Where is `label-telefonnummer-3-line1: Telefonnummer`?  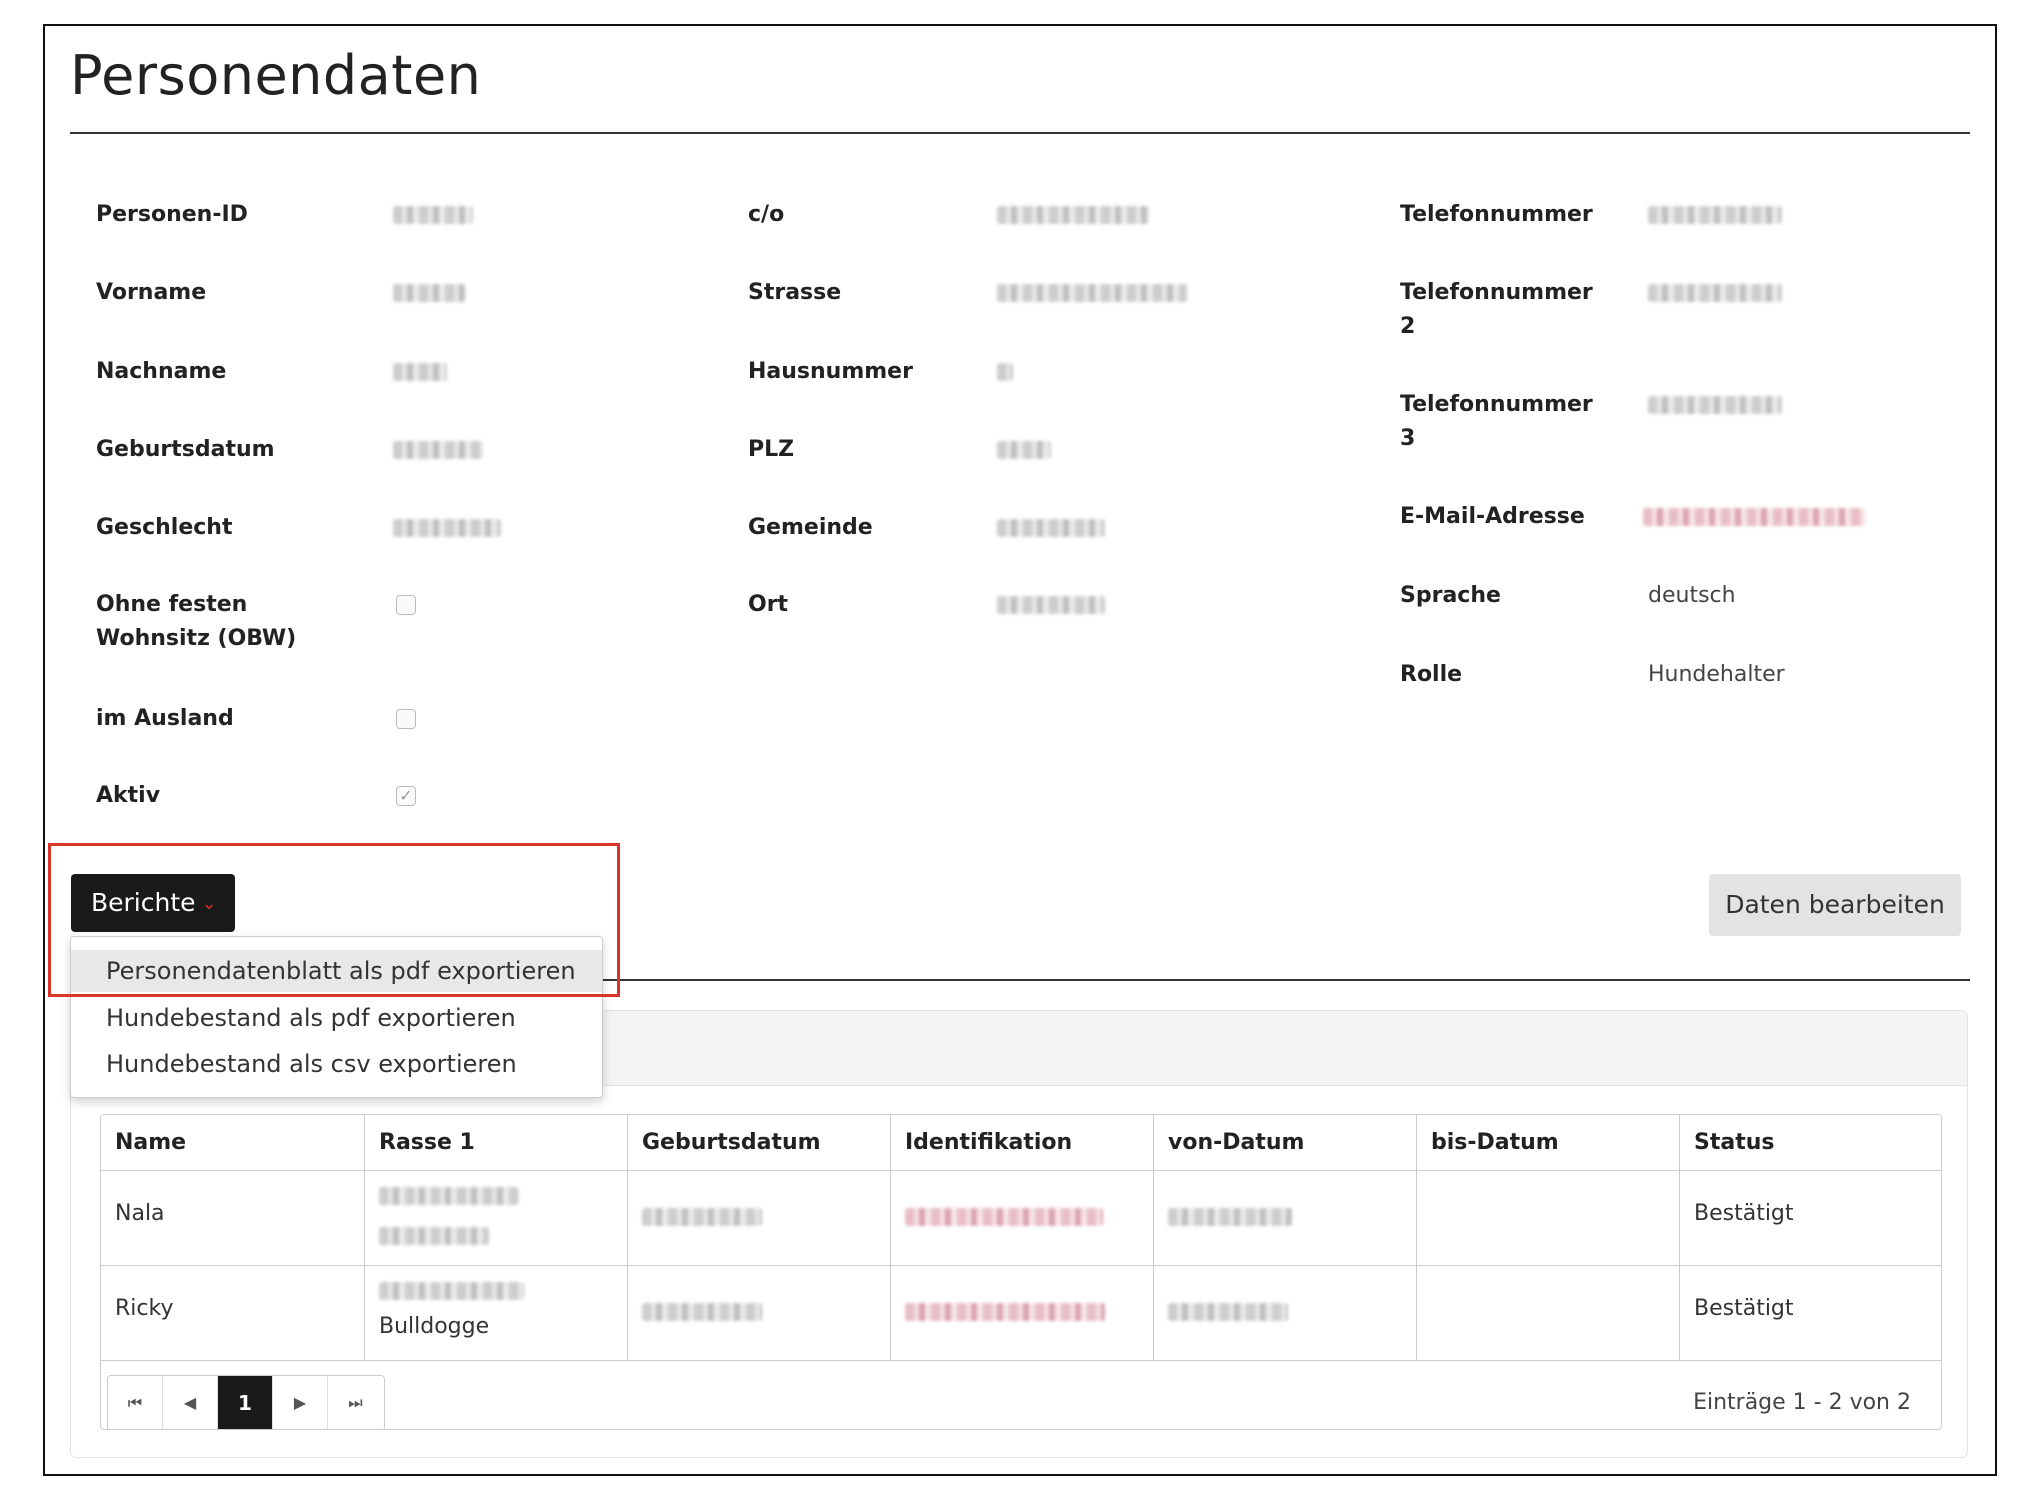 label-telefonnummer-3-line1: Telefonnummer is located at coordinates (1496, 404).